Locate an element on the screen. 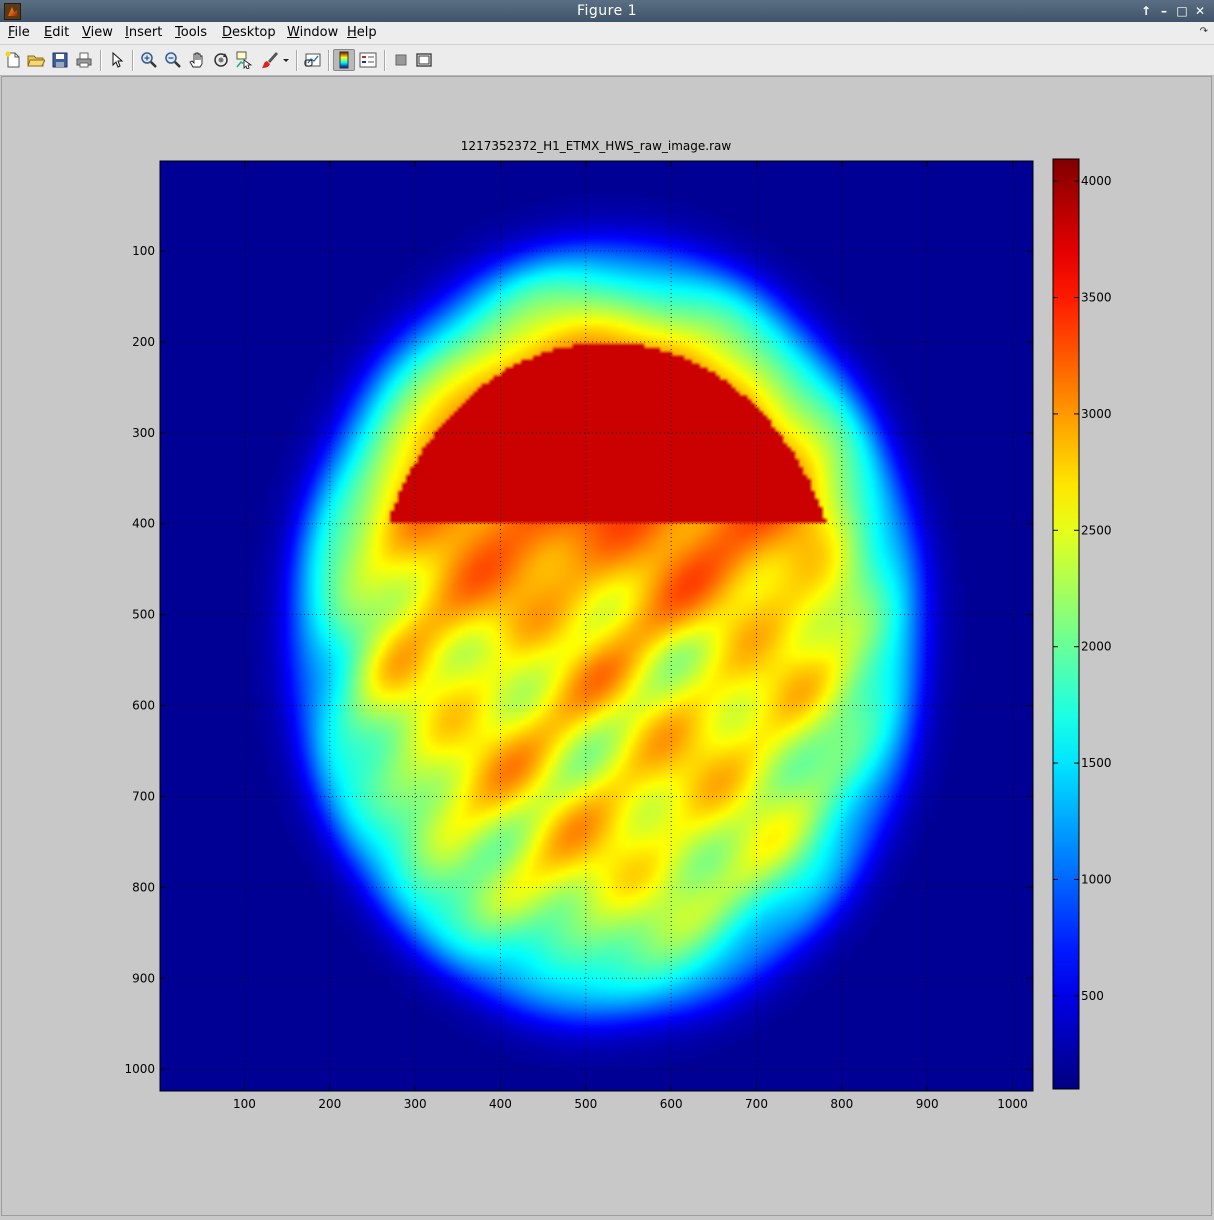  x-tick-label: 700 is located at coordinates (756, 1104).